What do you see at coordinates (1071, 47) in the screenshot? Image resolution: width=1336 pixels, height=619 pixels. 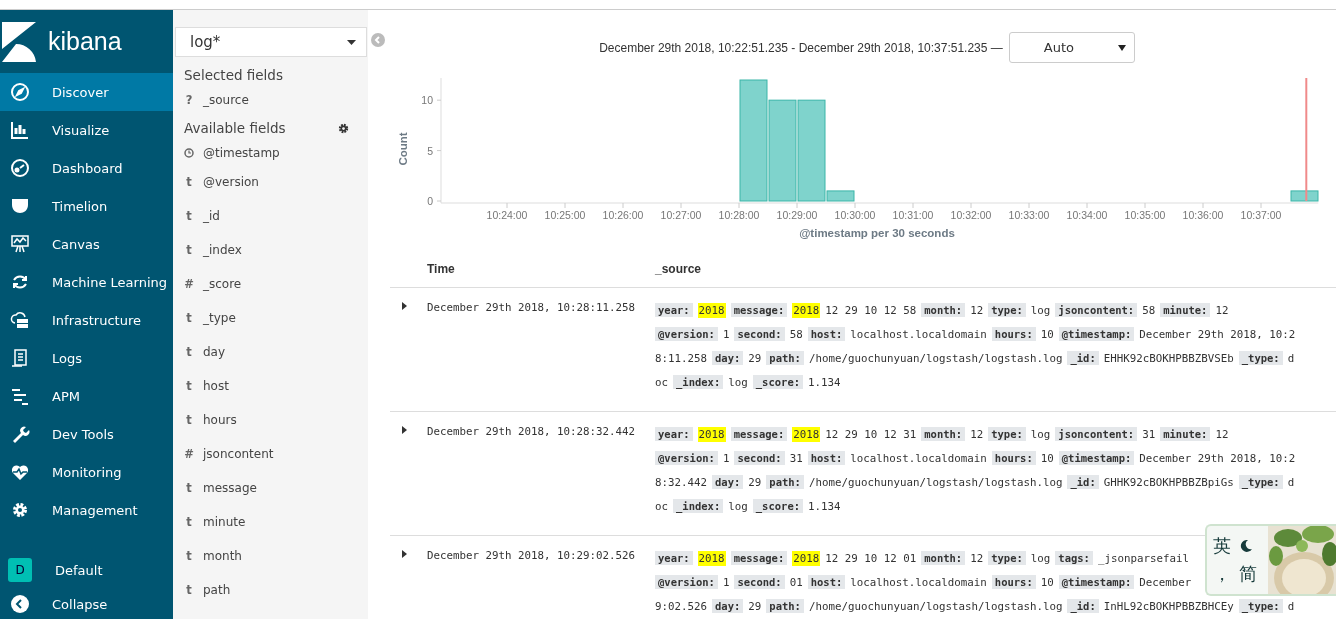 I see `interval-dropdown: Auto` at bounding box center [1071, 47].